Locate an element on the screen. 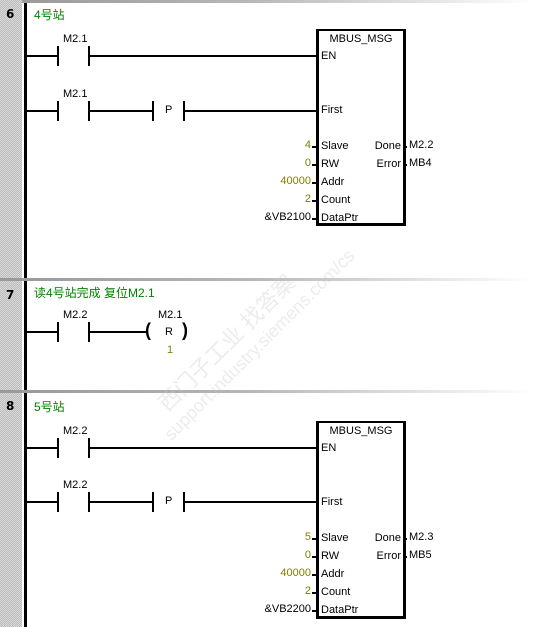 This screenshot has width=535, height=627. network-comment: 5号站 is located at coordinates (49, 407).